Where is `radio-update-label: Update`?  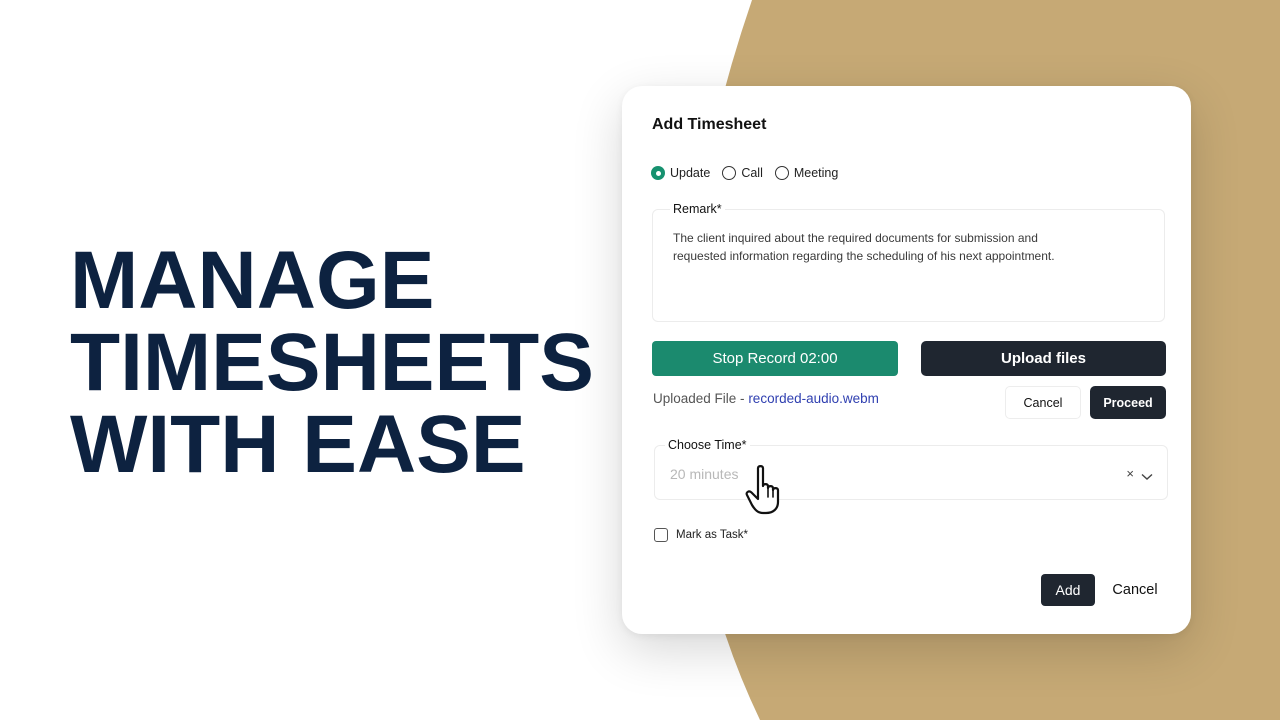
radio-update-label: Update is located at coordinates (690, 173).